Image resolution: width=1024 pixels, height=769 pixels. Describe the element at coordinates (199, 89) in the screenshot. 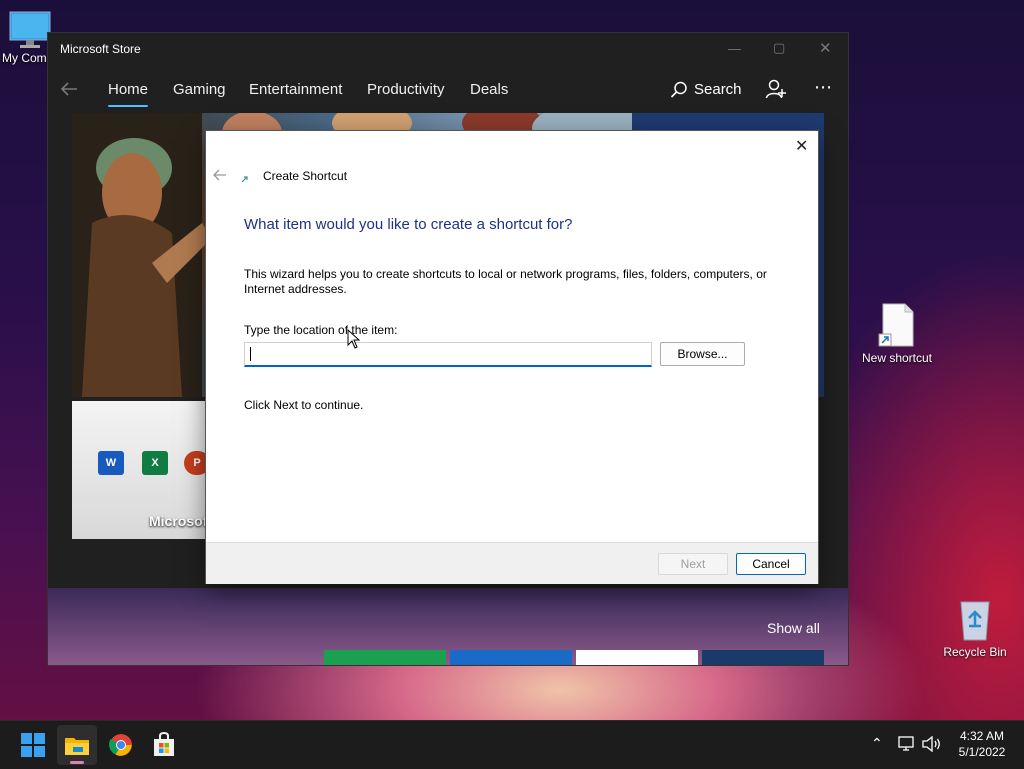

I see `tab-gaming: Gaming` at that location.